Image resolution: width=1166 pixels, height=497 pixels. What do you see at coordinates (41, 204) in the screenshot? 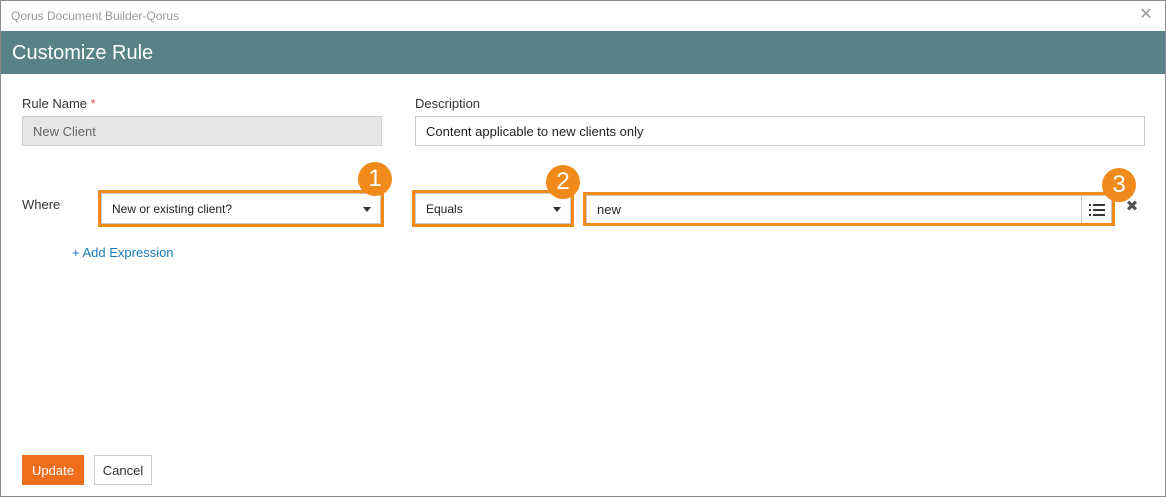
I see `where-label: Where` at bounding box center [41, 204].